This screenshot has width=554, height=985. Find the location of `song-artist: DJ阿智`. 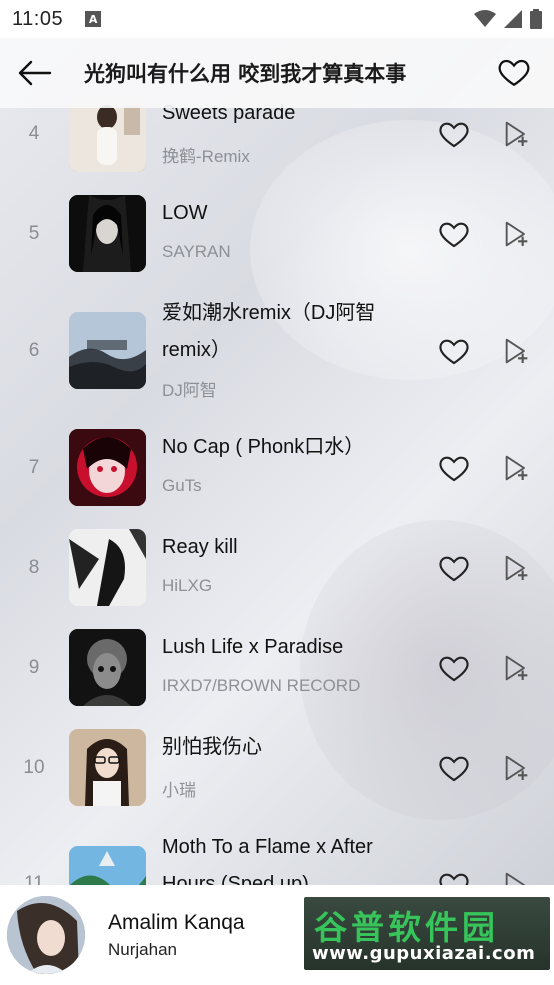

song-artist: DJ阿智 is located at coordinates (189, 390).